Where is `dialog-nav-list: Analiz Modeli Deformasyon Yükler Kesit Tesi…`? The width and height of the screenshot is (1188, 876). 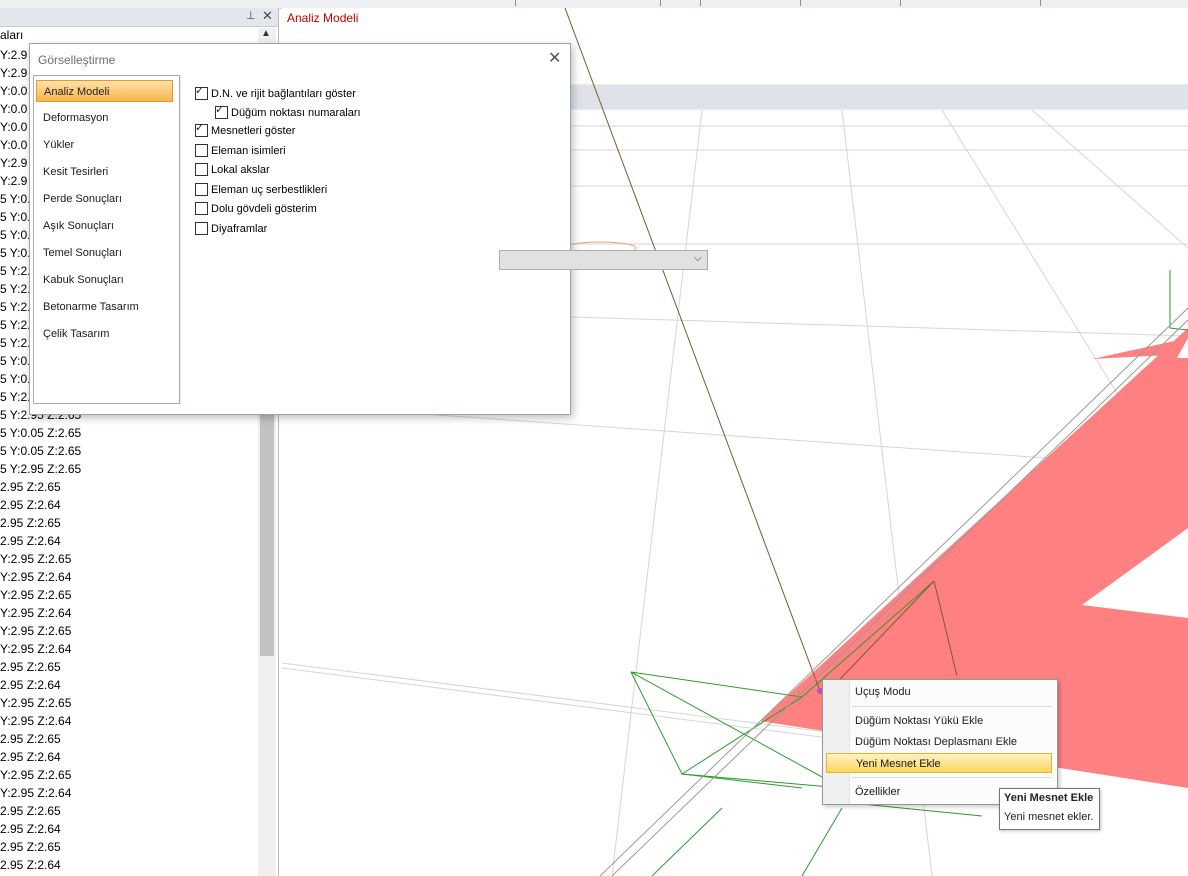 dialog-nav-list: Analiz Modeli Deformasyon Yükler Kesit Tesi… is located at coordinates (106, 239).